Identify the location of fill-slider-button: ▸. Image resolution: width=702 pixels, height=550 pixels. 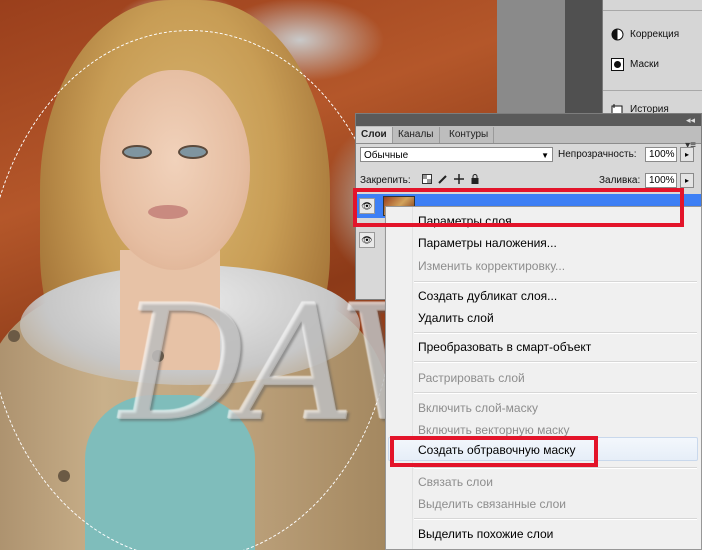
(687, 180).